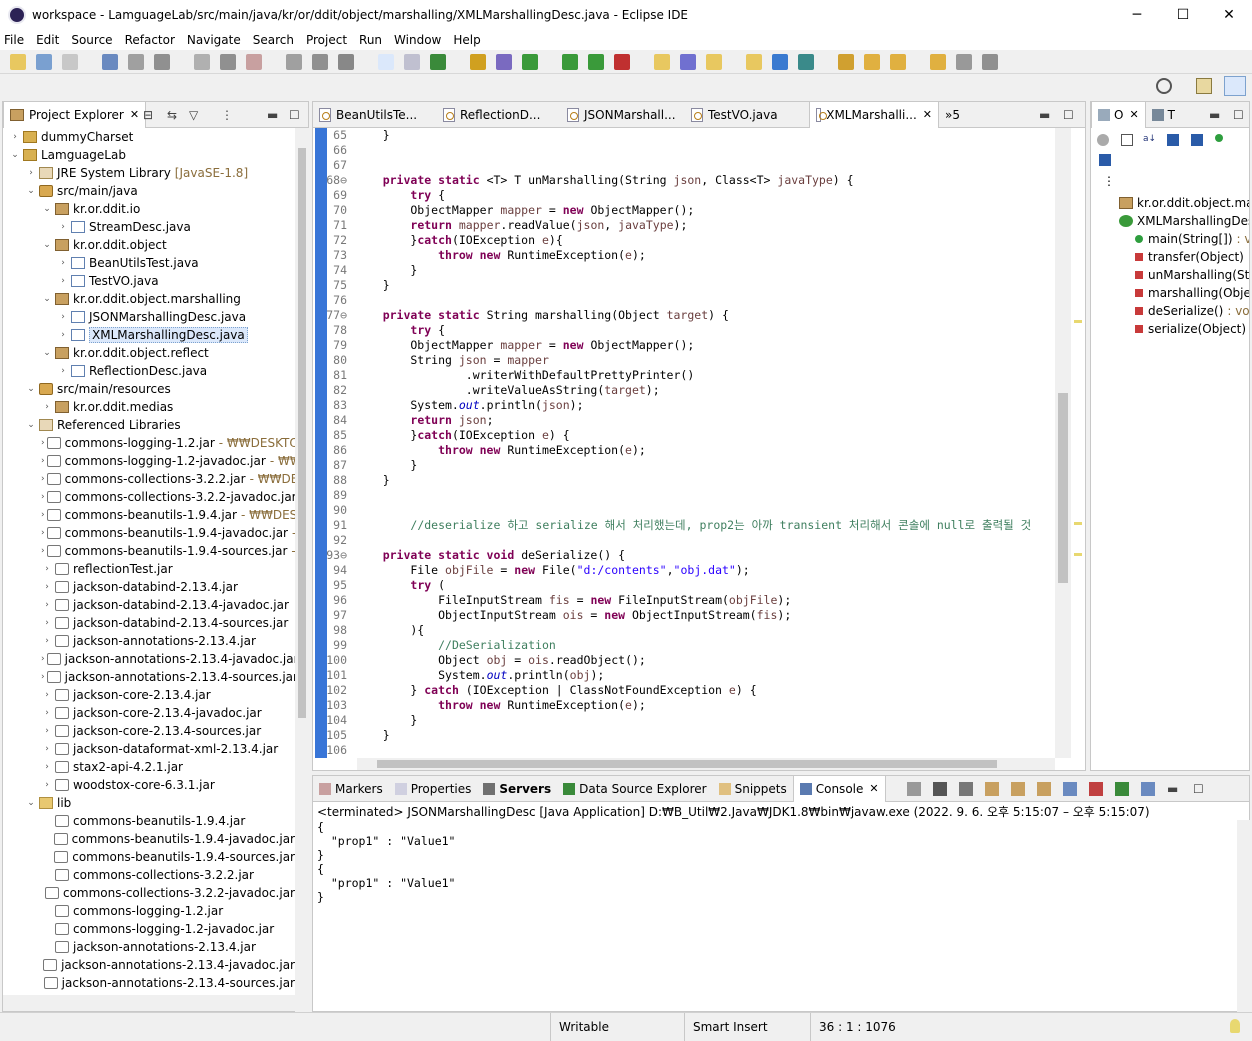 This screenshot has height=1041, width=1252. What do you see at coordinates (684, 480) in the screenshot?
I see `code-line: 88 }` at bounding box center [684, 480].